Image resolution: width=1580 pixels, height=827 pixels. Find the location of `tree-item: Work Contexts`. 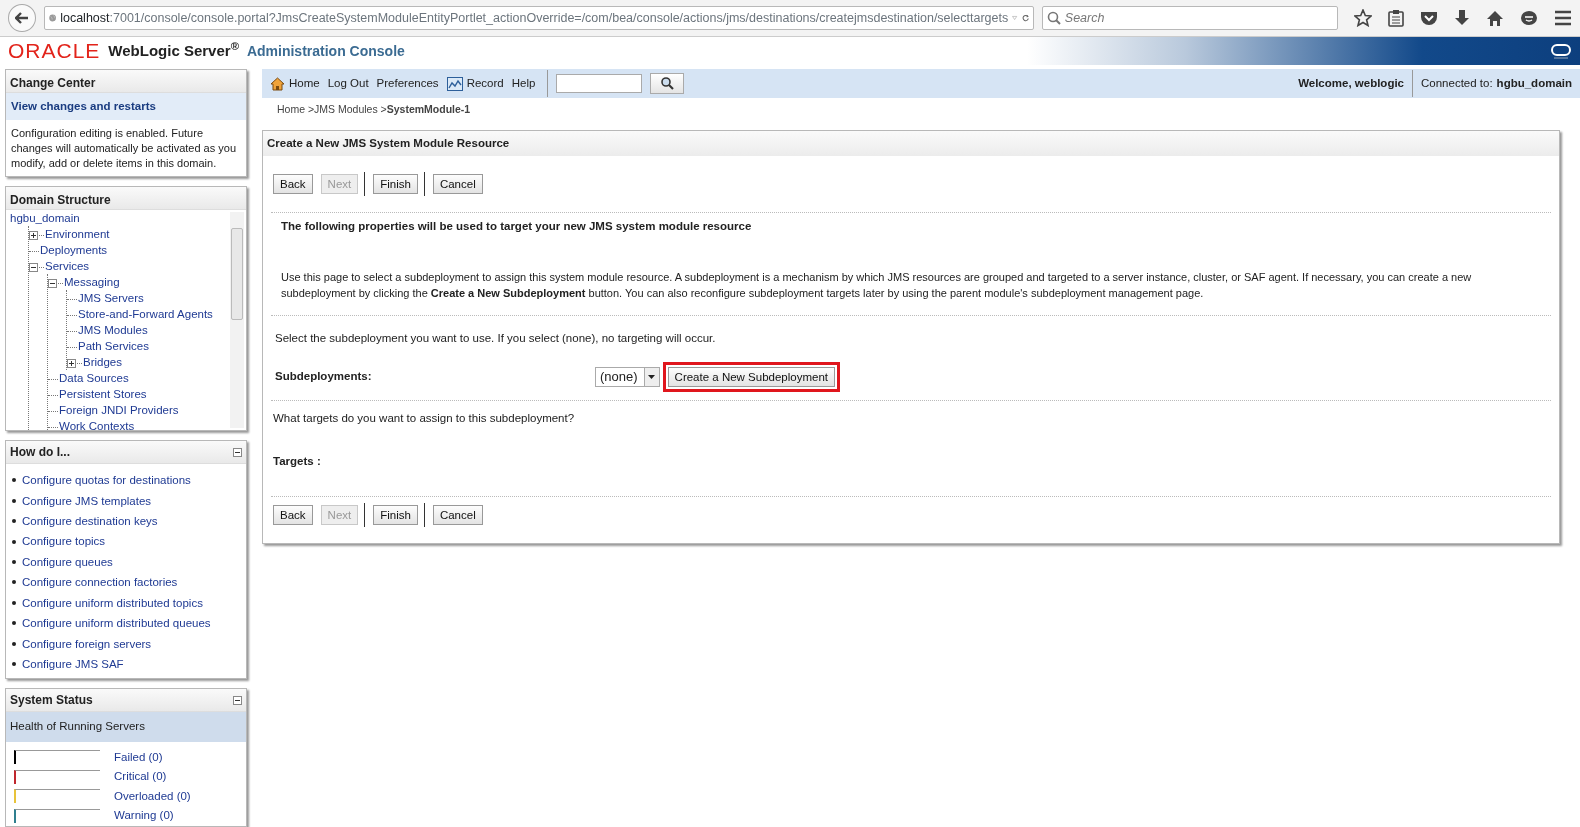

tree-item: Work Contexts is located at coordinates (97, 425).